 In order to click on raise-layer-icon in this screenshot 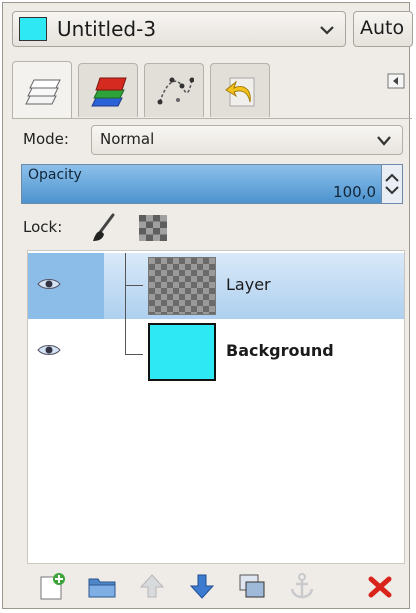, I will do `click(152, 586)`.